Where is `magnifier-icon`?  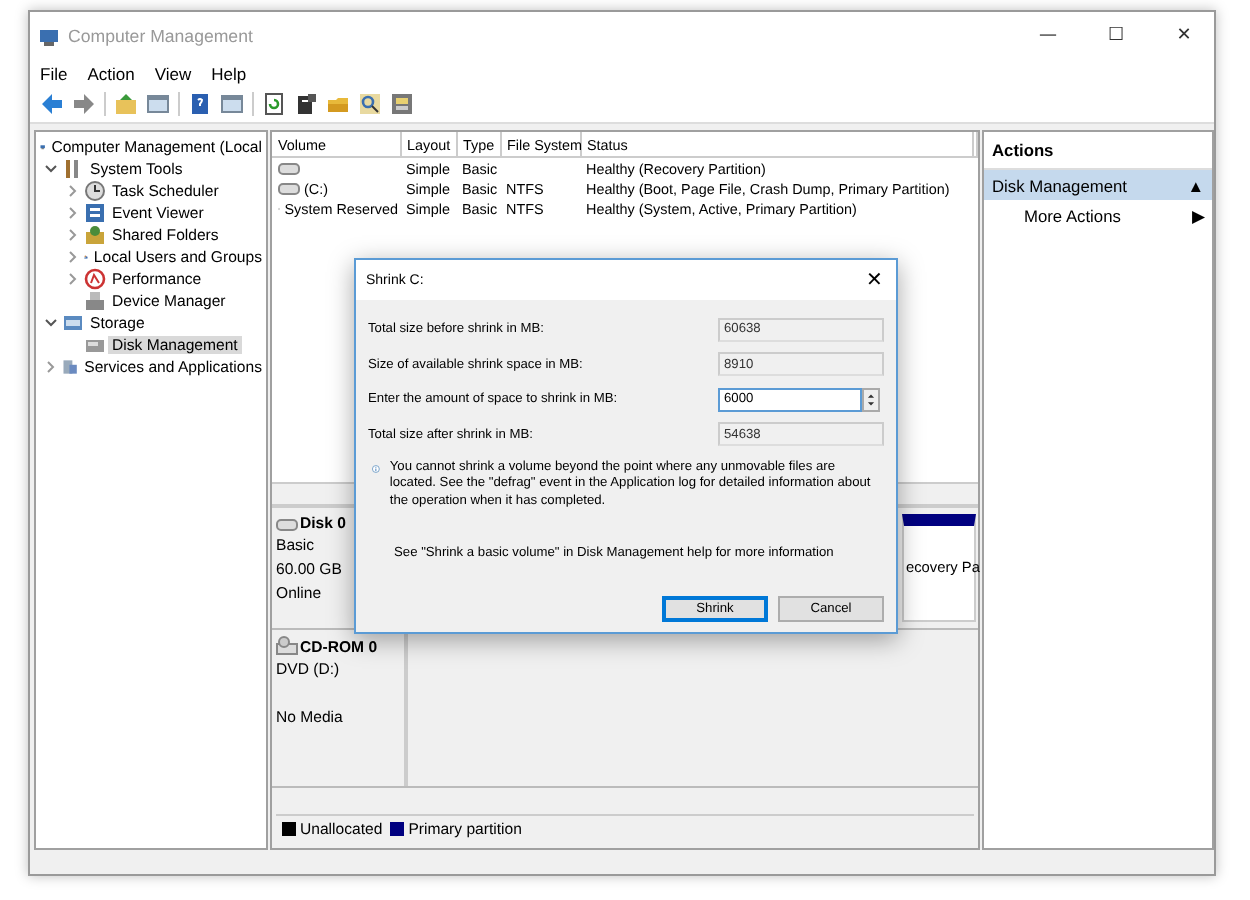
magnifier-icon is located at coordinates (370, 104).